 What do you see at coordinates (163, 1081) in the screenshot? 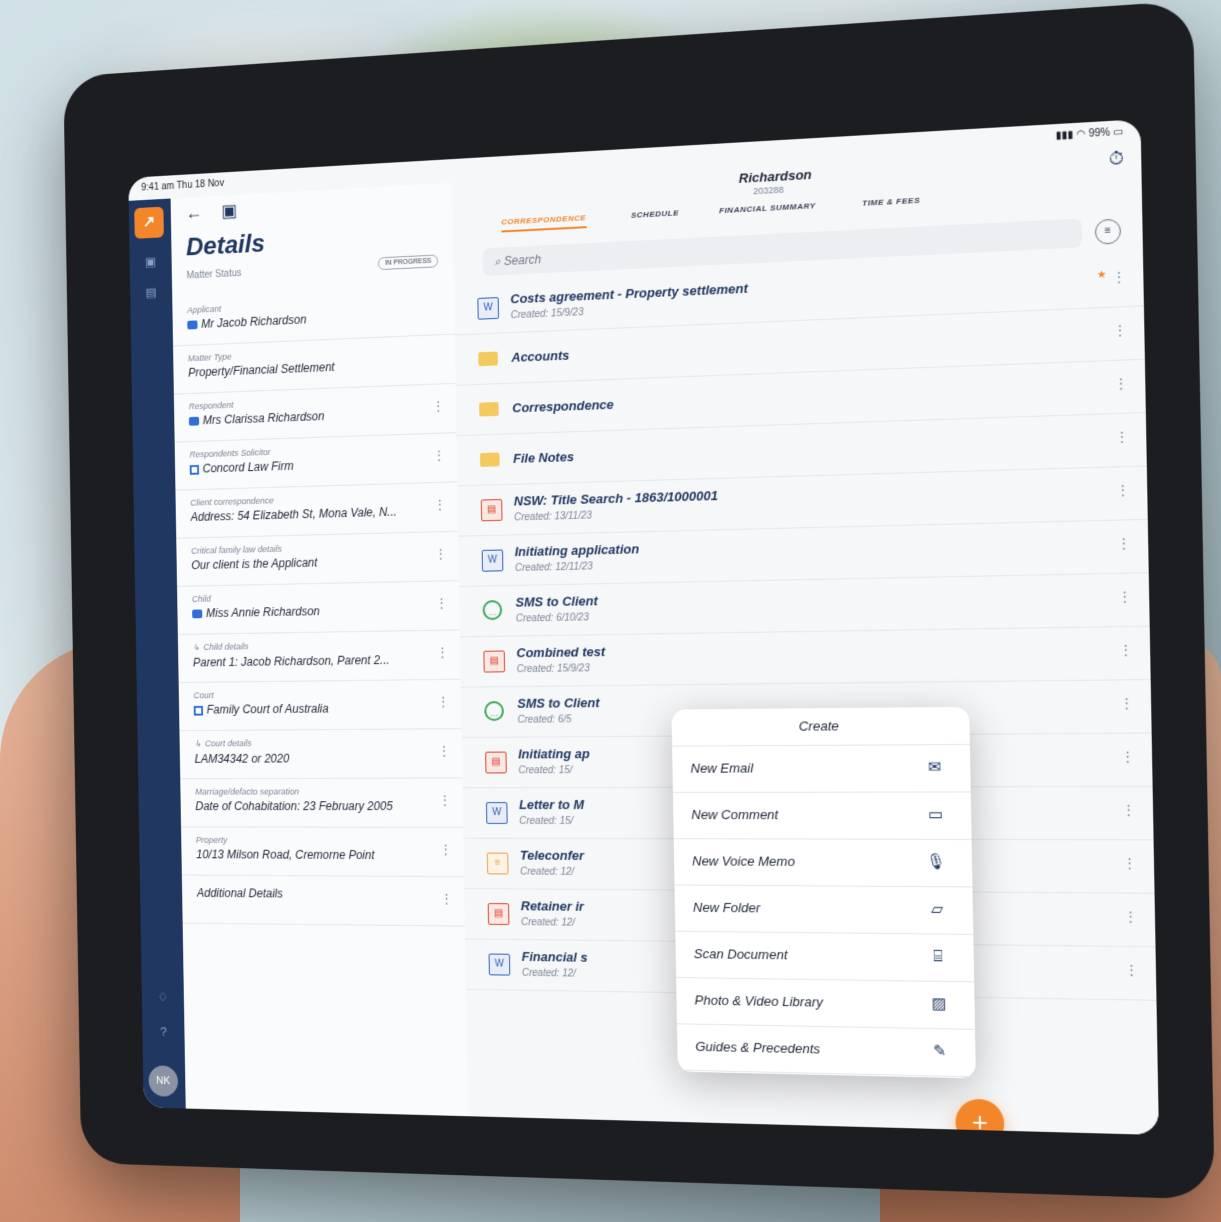
I see `avatar: NK` at bounding box center [163, 1081].